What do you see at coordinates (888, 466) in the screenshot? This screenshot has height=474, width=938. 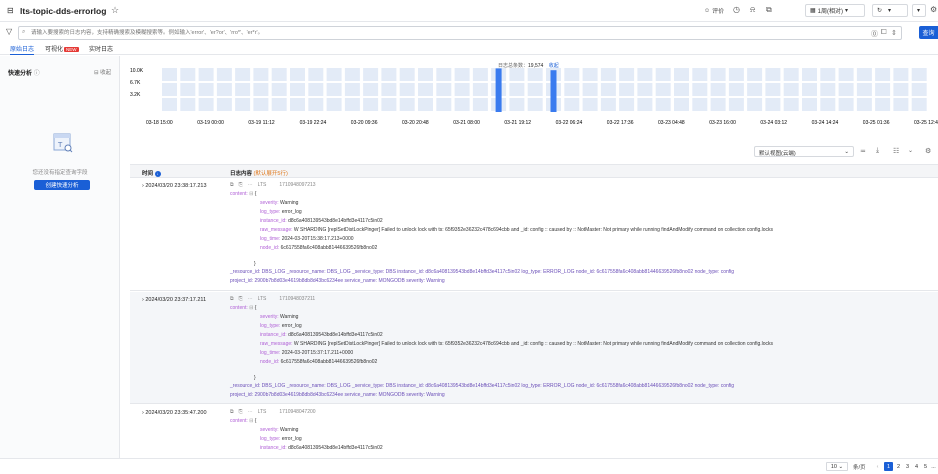 I see `page-1: 1` at bounding box center [888, 466].